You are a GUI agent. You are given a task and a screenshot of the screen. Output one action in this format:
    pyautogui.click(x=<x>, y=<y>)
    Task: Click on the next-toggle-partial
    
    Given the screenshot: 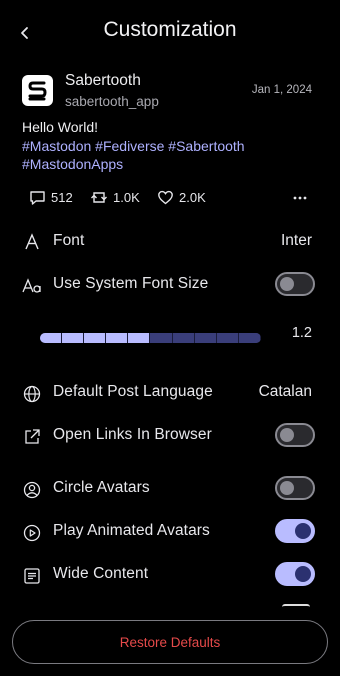 What is the action you would take?
    pyautogui.click(x=296, y=607)
    